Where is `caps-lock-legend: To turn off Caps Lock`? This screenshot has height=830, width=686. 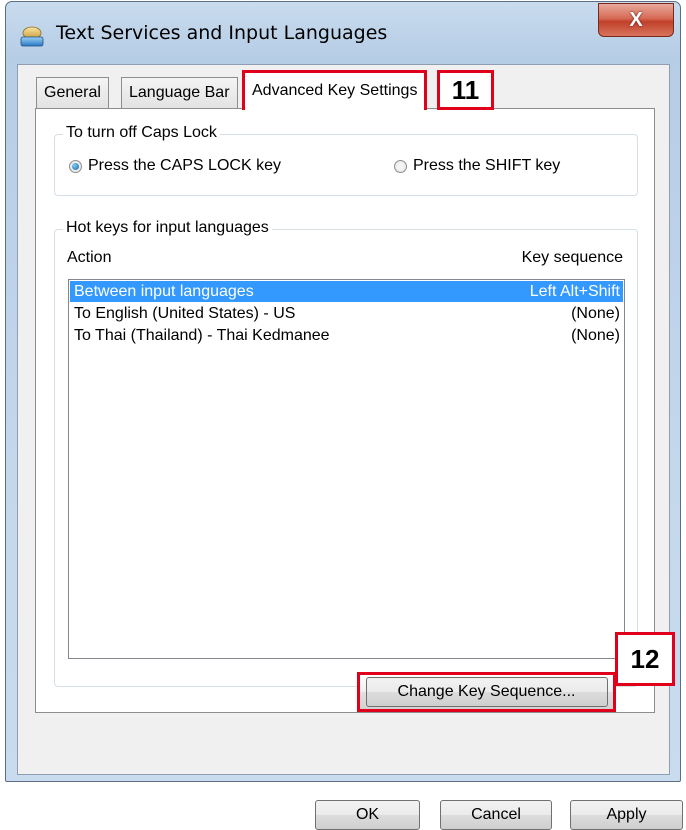 caps-lock-legend: To turn off Caps Lock is located at coordinates (141, 133).